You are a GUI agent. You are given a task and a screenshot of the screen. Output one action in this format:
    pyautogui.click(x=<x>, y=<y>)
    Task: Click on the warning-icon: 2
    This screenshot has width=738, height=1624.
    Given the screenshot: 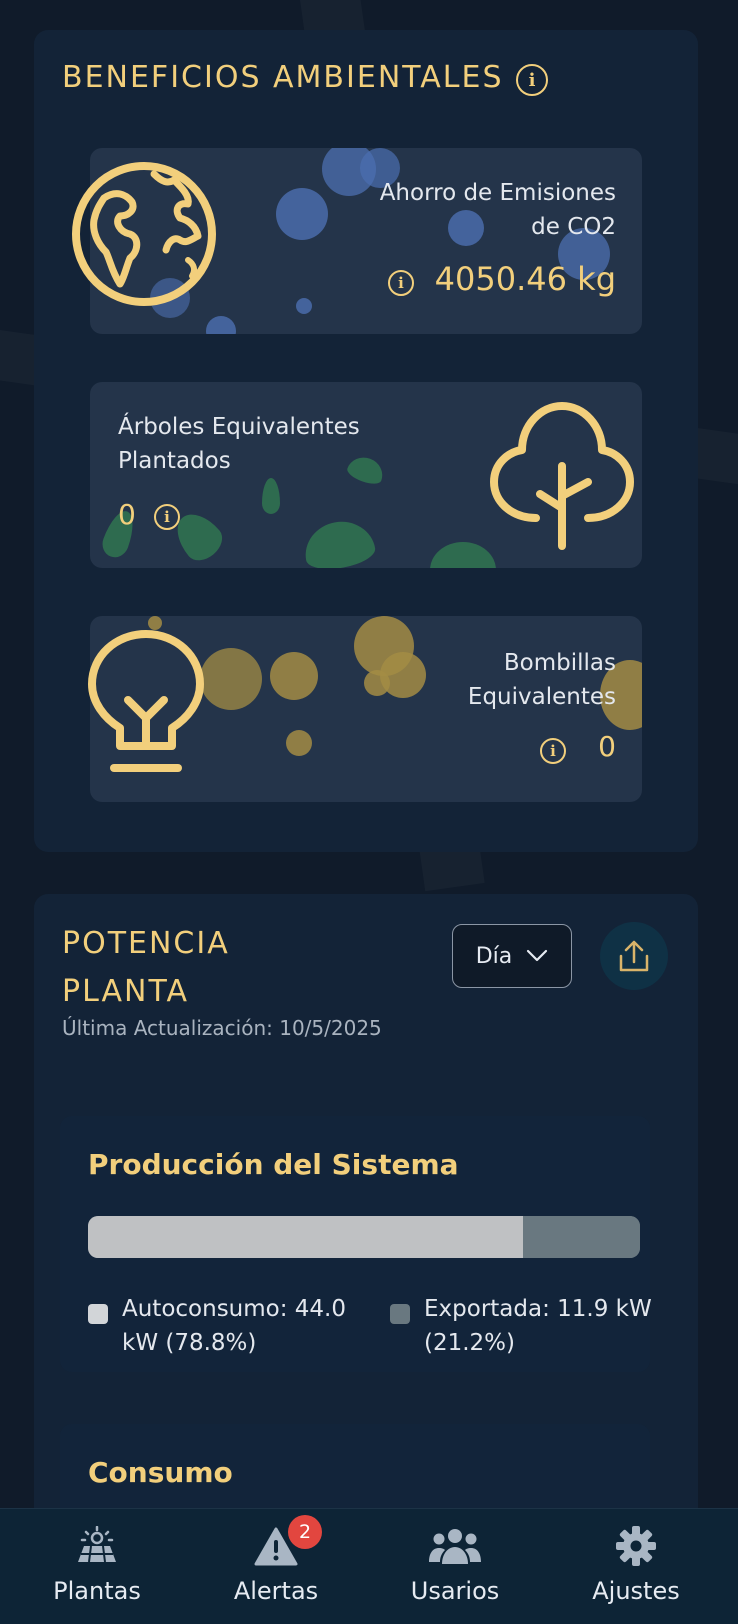 What is the action you would take?
    pyautogui.click(x=288, y=1542)
    